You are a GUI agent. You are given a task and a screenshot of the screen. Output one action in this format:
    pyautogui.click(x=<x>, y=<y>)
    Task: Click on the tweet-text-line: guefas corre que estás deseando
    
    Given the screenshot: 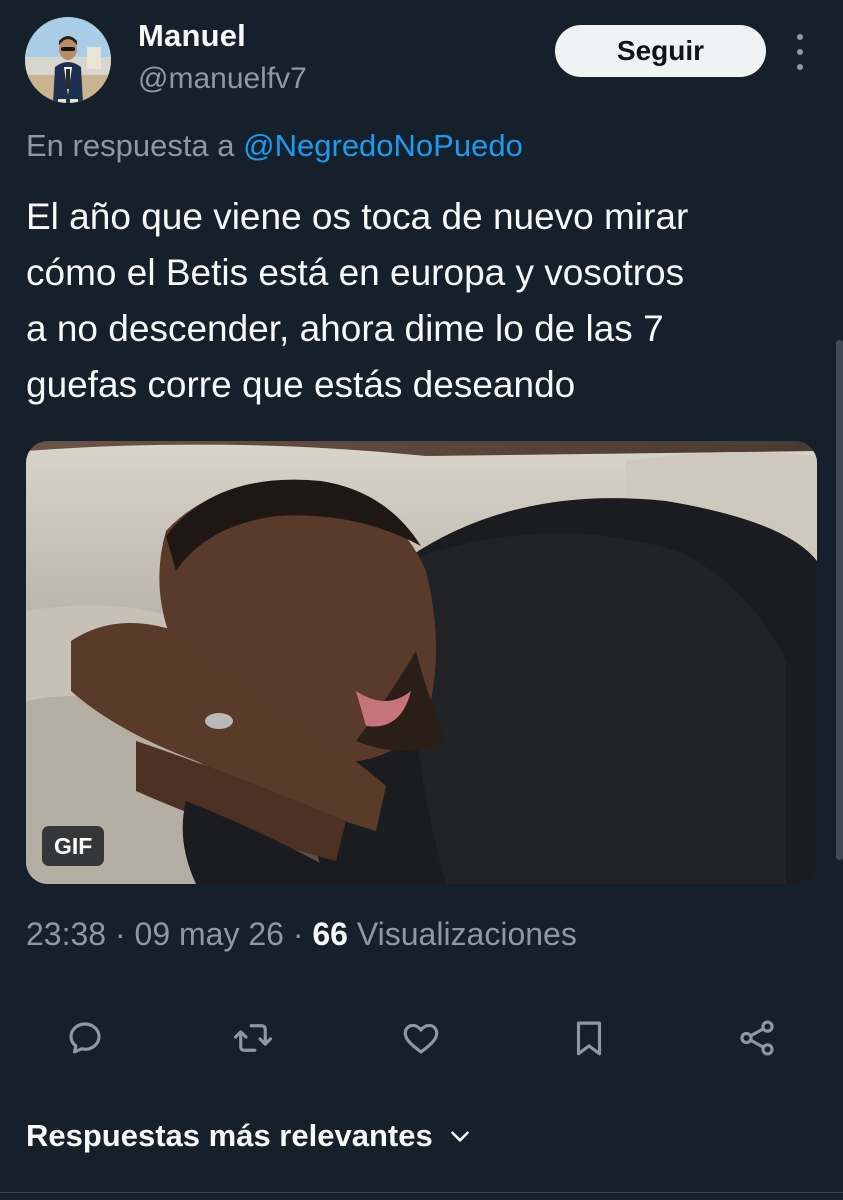 What is the action you would take?
    pyautogui.click(x=301, y=384)
    